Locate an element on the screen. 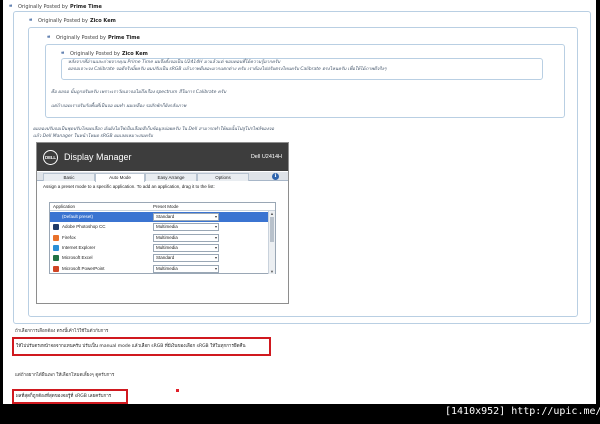  monitor-model: Dell U2414H is located at coordinates (266, 157).